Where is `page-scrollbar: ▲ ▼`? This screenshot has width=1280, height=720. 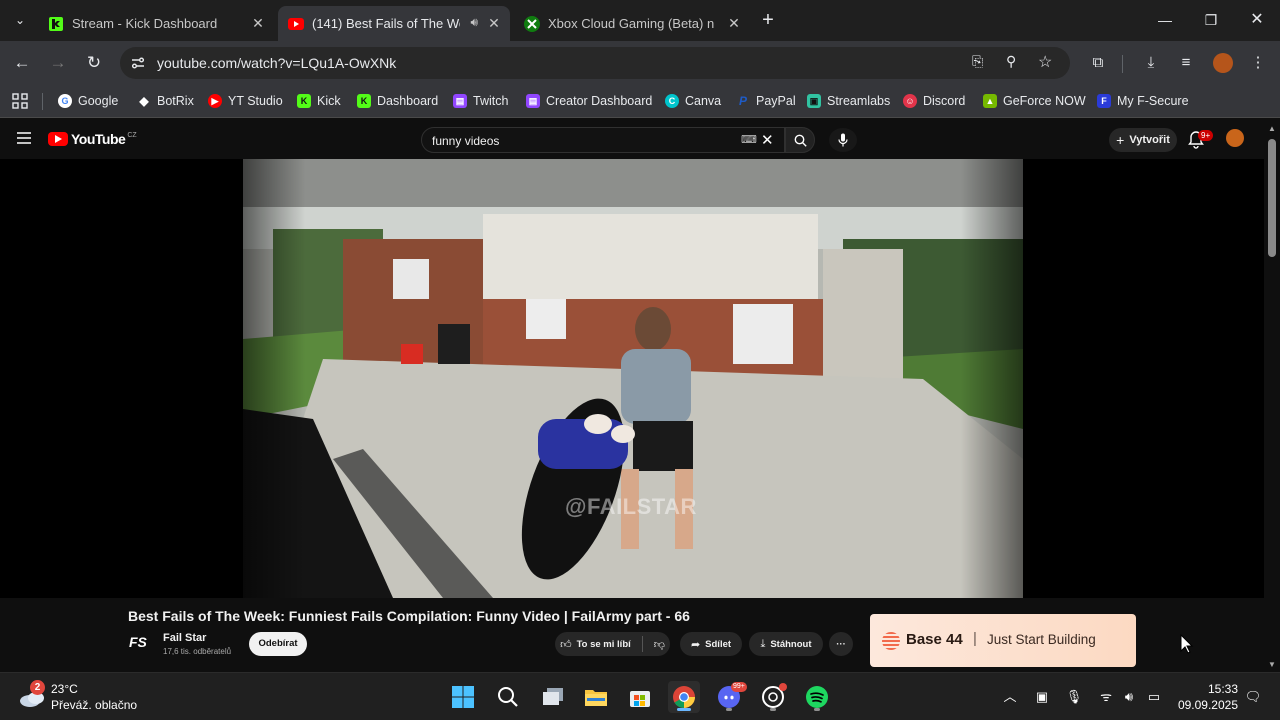 page-scrollbar: ▲ ▼ is located at coordinates (1272, 395).